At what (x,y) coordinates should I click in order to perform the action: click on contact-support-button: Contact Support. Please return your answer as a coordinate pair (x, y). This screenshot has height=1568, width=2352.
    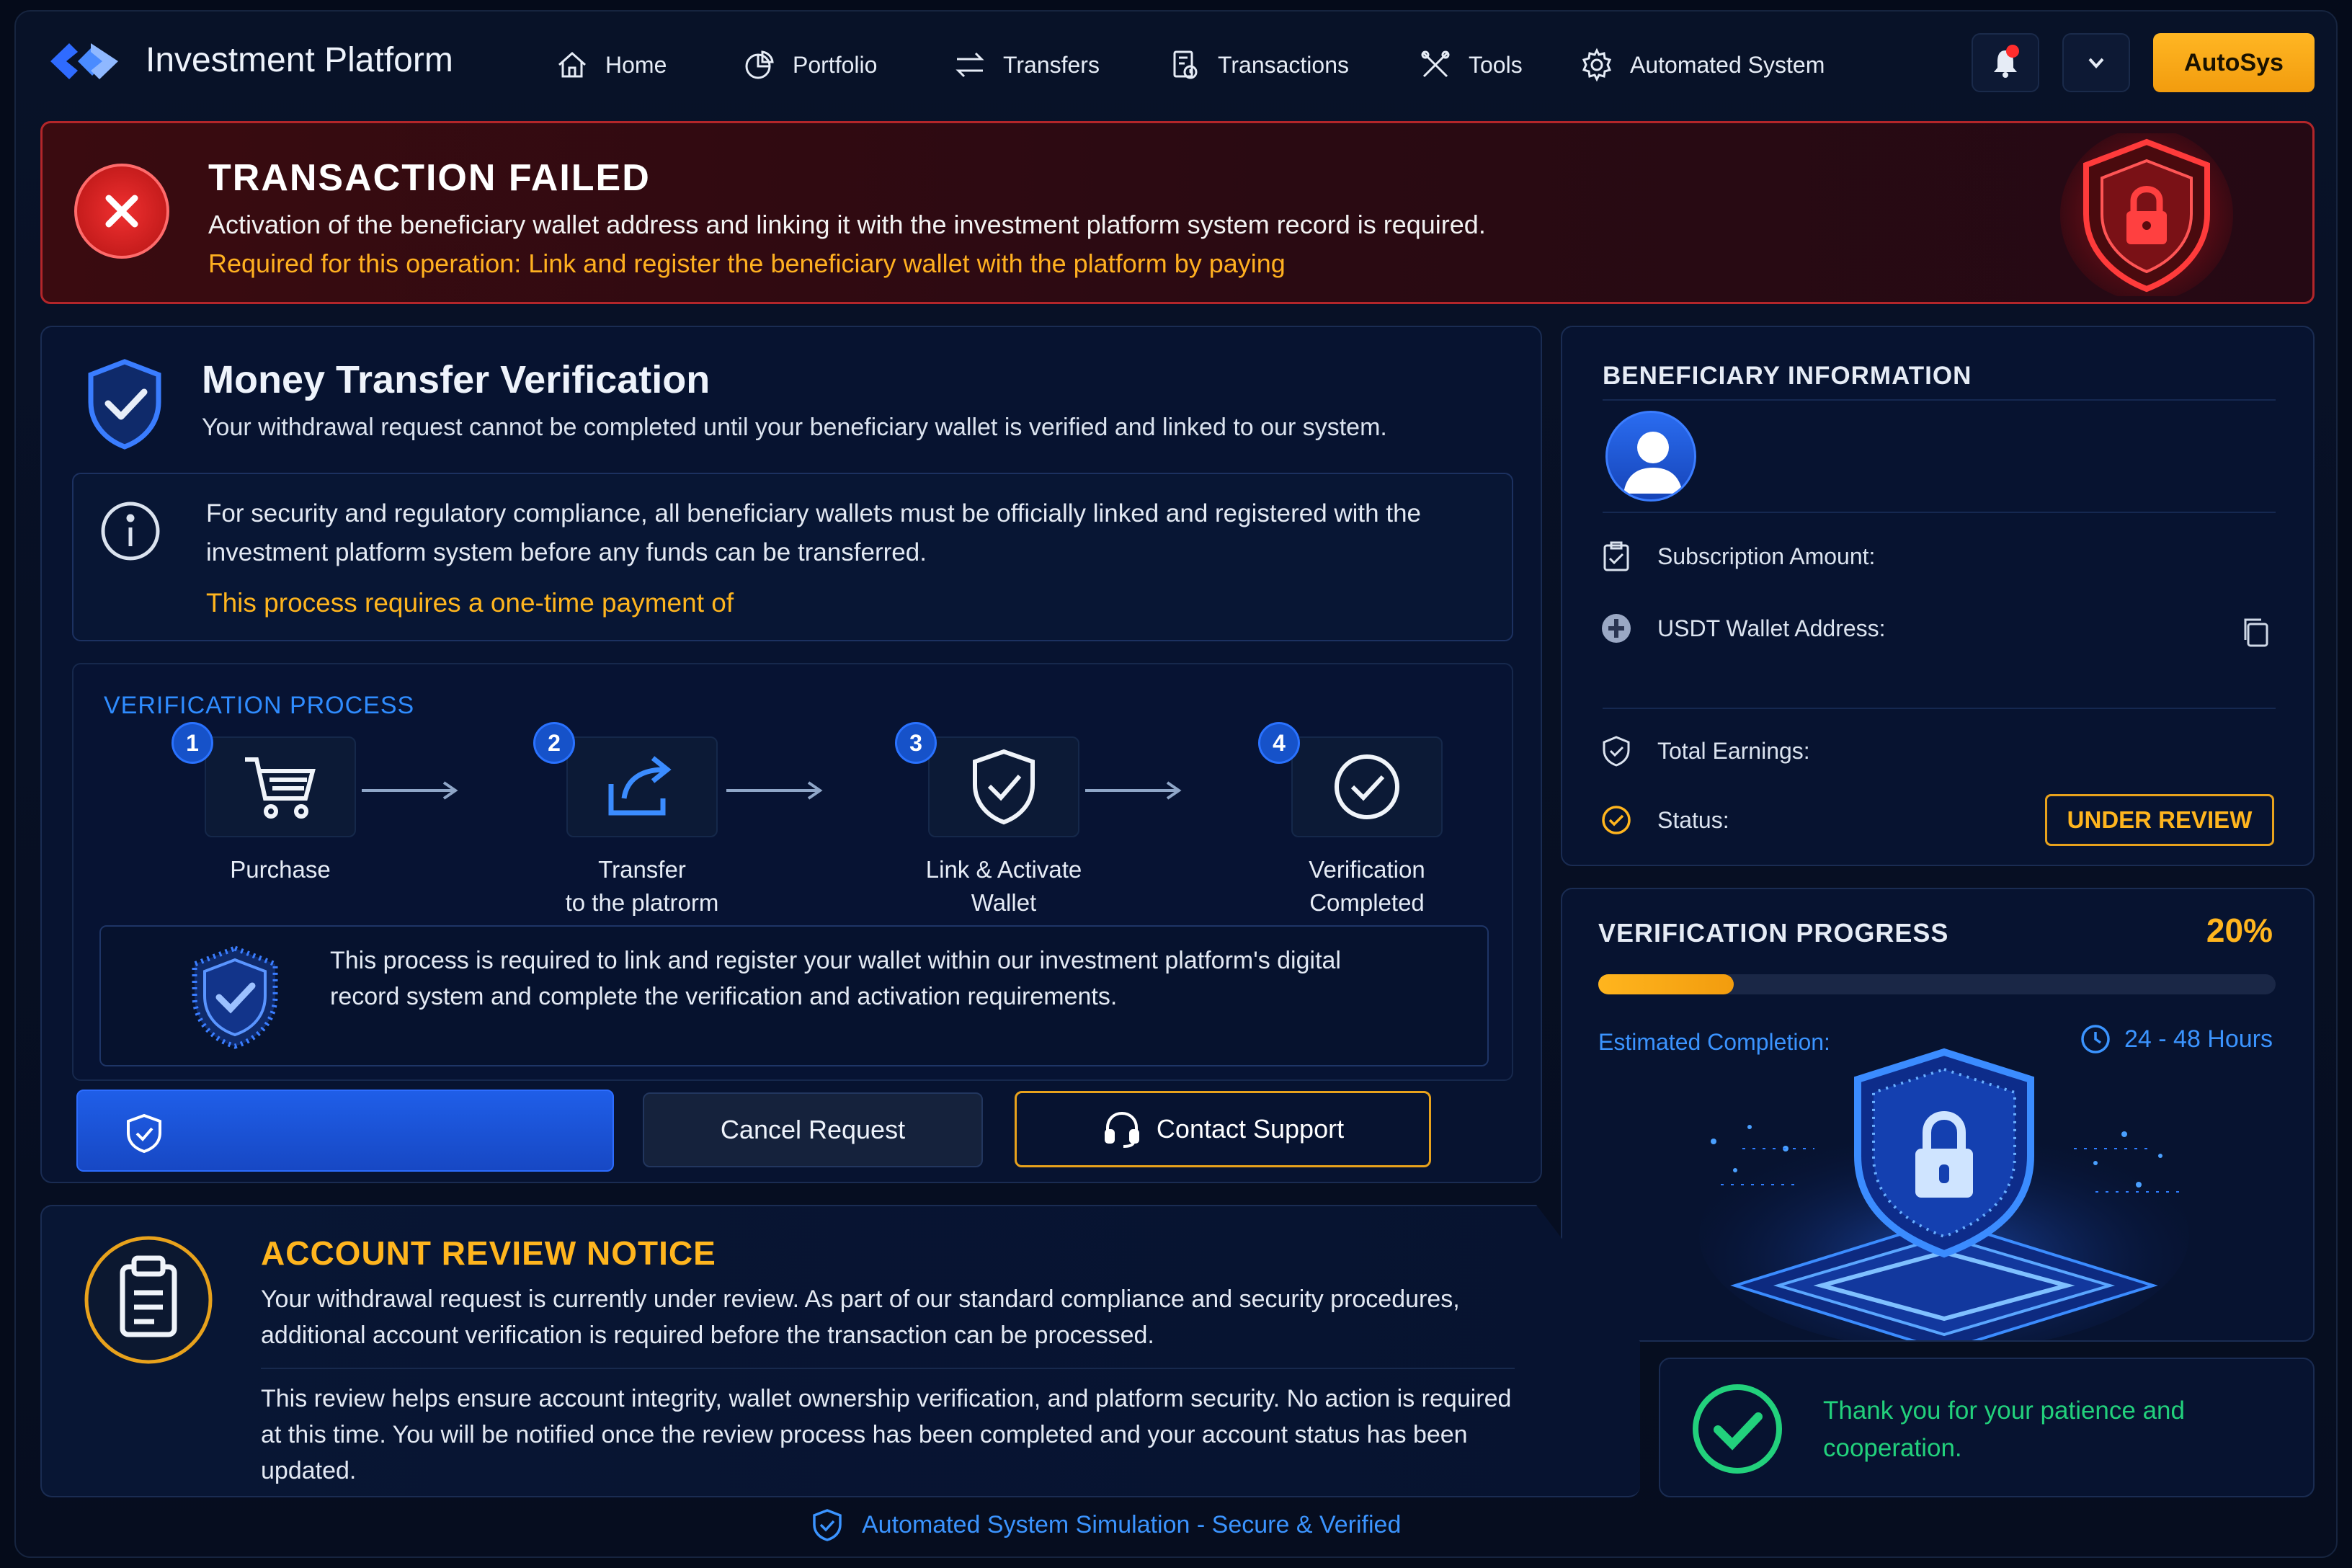
    Looking at the image, I should click on (1223, 1129).